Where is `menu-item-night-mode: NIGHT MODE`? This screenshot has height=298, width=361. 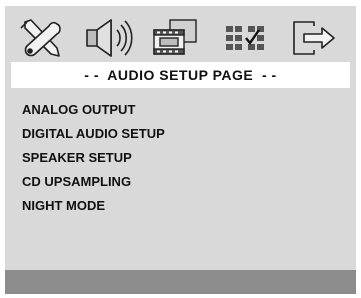
menu-item-night-mode: NIGHT MODE is located at coordinates (93, 206).